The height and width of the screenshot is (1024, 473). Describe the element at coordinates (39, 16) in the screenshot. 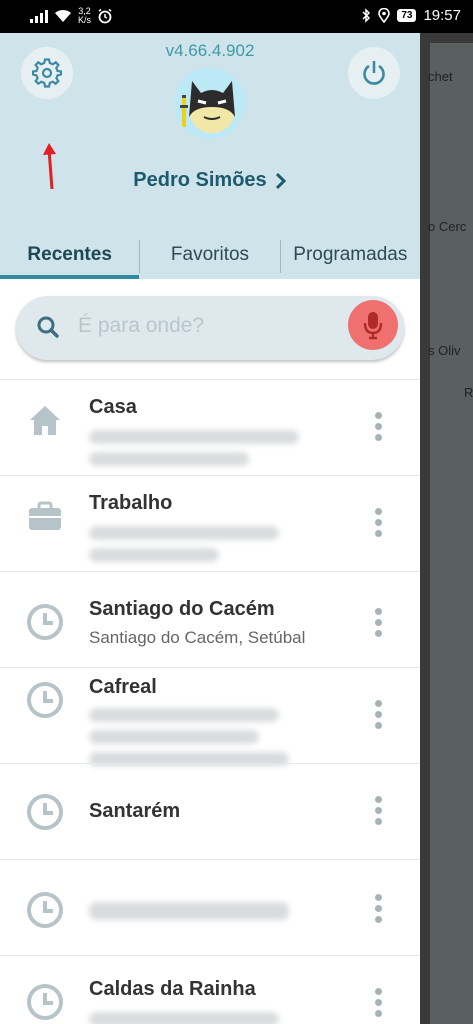

I see `cell-signal-icon` at that location.